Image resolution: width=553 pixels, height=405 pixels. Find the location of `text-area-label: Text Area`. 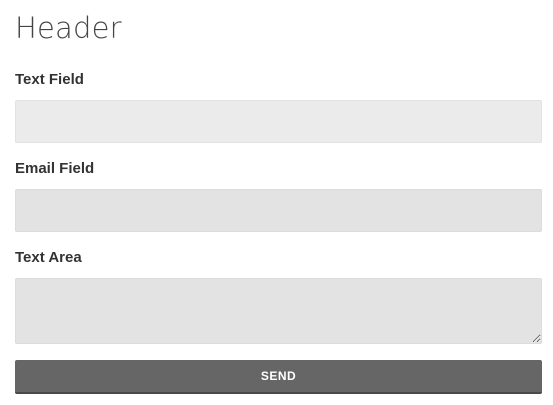

text-area-label: Text Area is located at coordinates (48, 257).